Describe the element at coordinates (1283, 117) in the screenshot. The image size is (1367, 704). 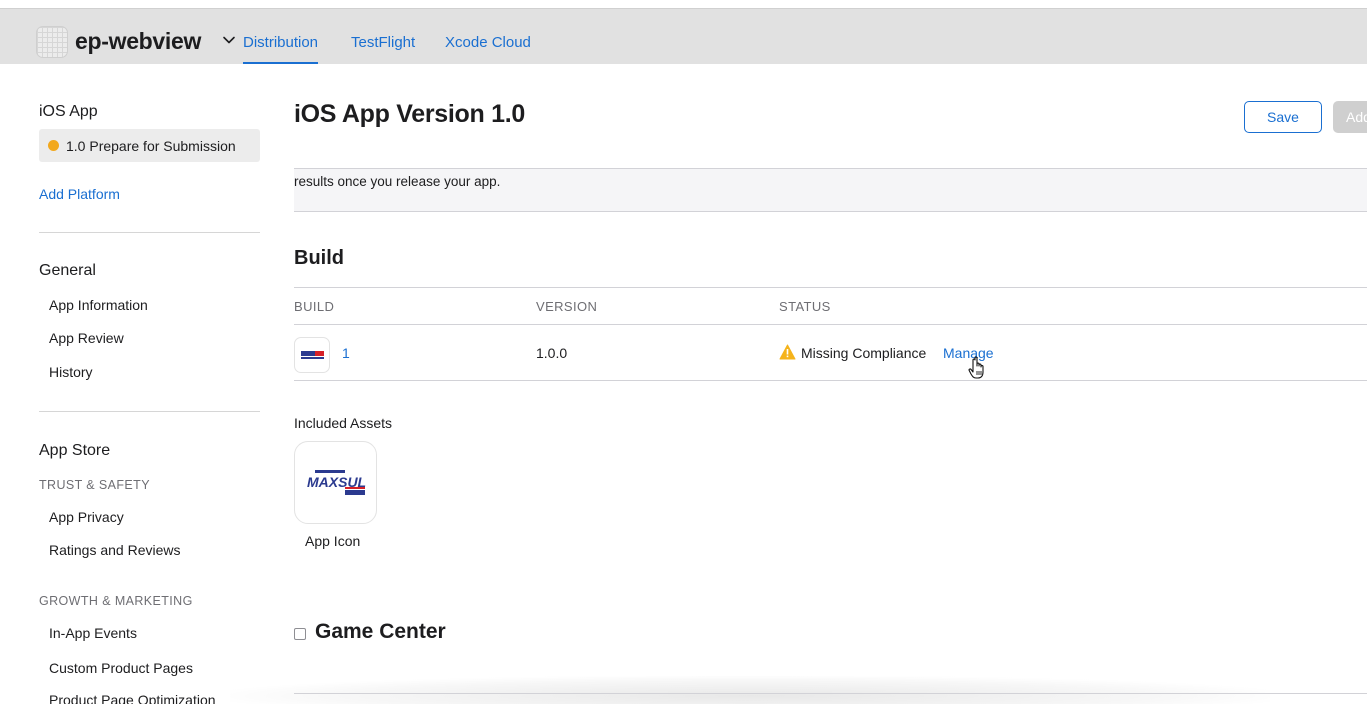
I see `save-button: Save` at that location.